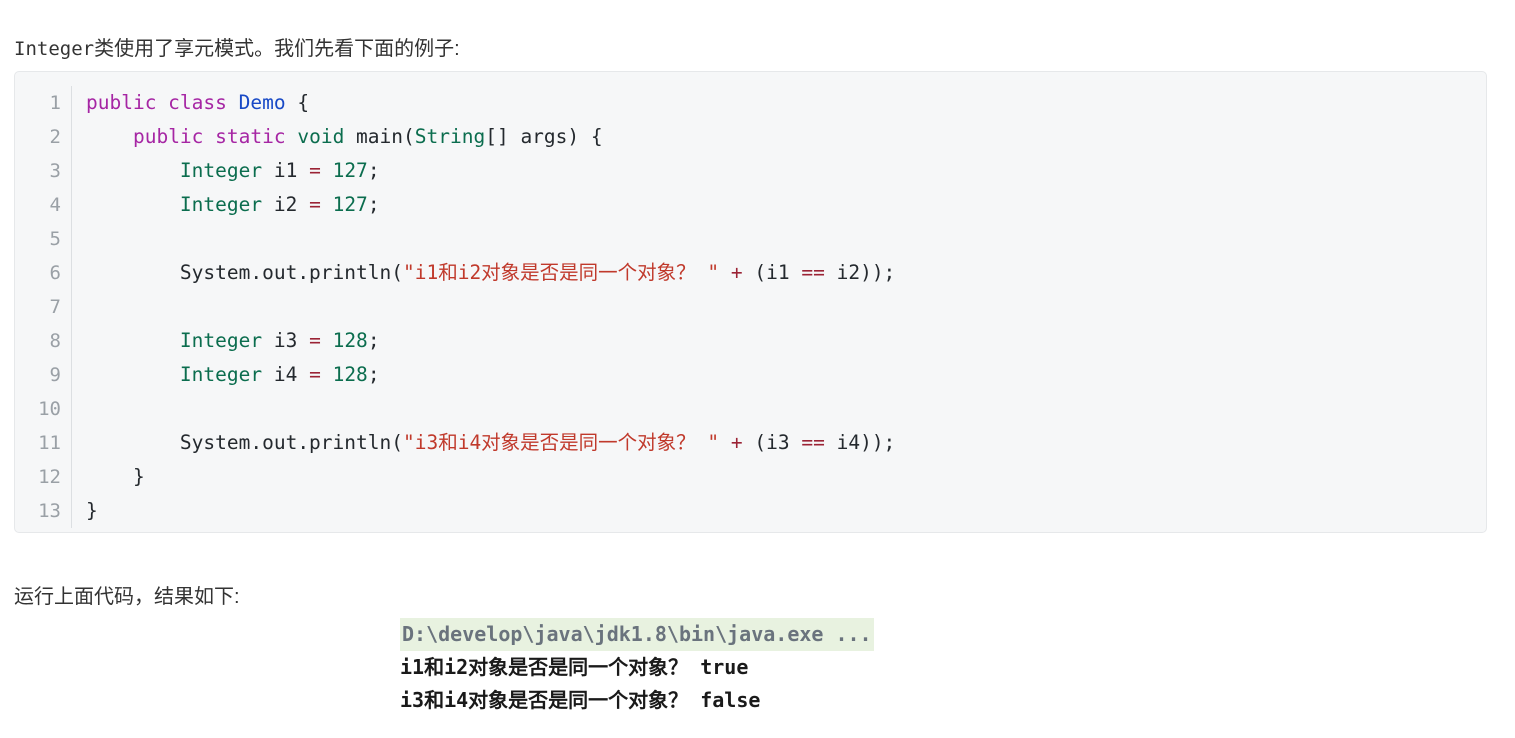  What do you see at coordinates (286, 374) in the screenshot?
I see `code-token-pln: i4` at bounding box center [286, 374].